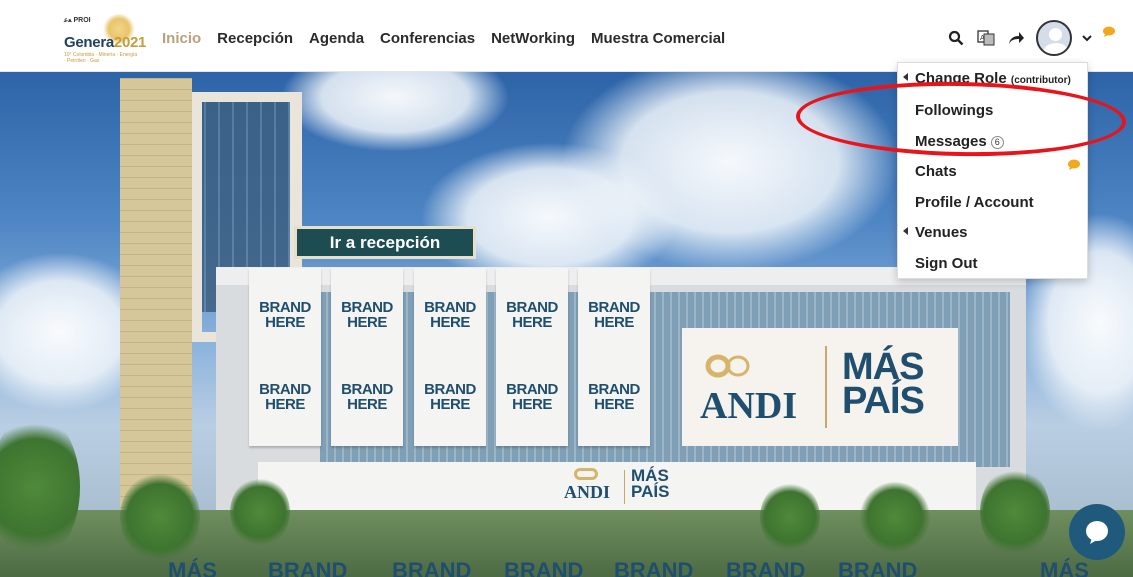 The image size is (1133, 577). Describe the element at coordinates (181, 38) in the screenshot. I see `nav-inicio: Inicio` at that location.